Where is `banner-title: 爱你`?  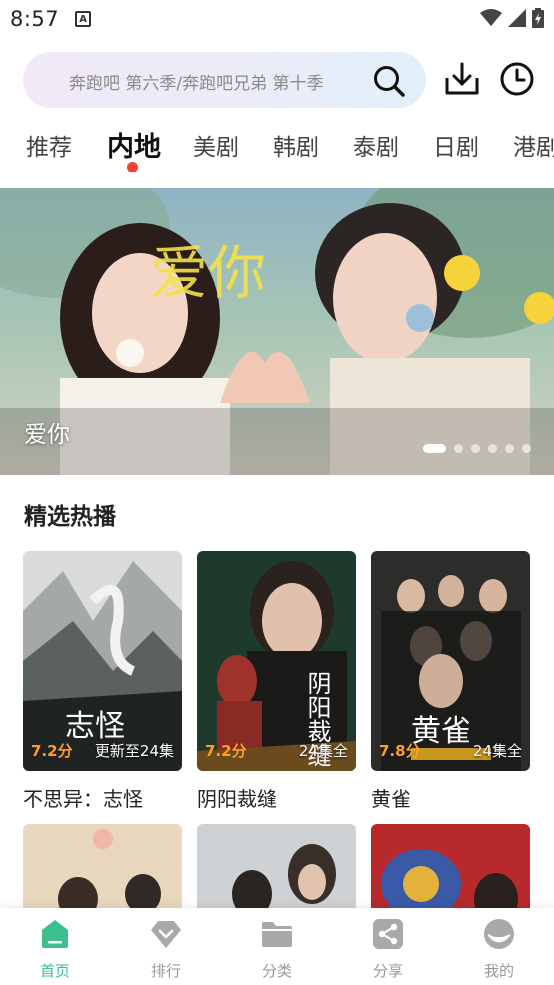
banner-title: 爱你 is located at coordinates (47, 435).